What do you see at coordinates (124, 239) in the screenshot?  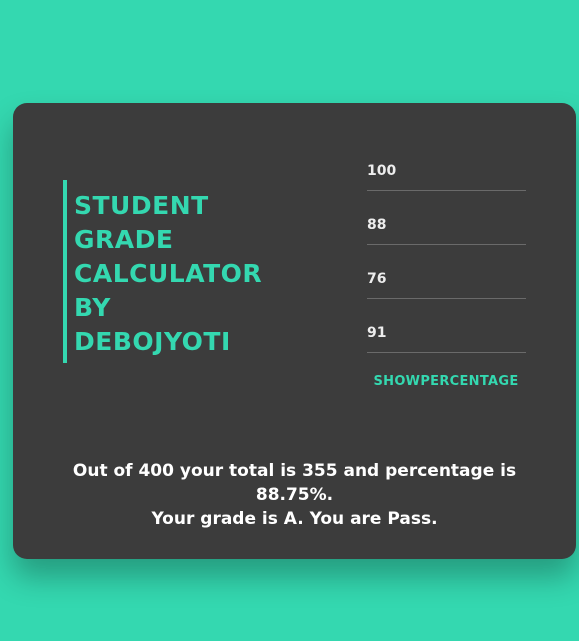 I see `title-line: GRADE` at bounding box center [124, 239].